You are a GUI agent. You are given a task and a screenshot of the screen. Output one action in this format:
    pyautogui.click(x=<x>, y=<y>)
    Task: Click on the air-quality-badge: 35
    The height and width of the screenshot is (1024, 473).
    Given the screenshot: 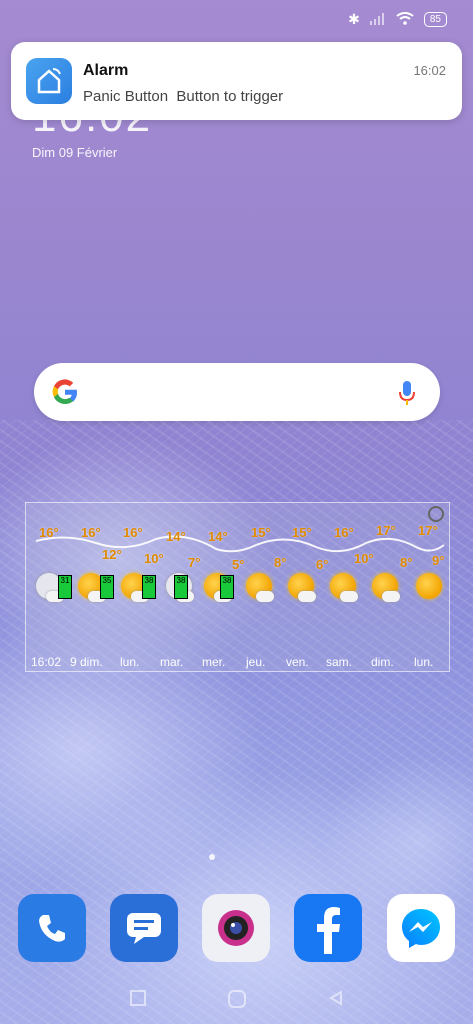 What is the action you would take?
    pyautogui.click(x=107, y=587)
    